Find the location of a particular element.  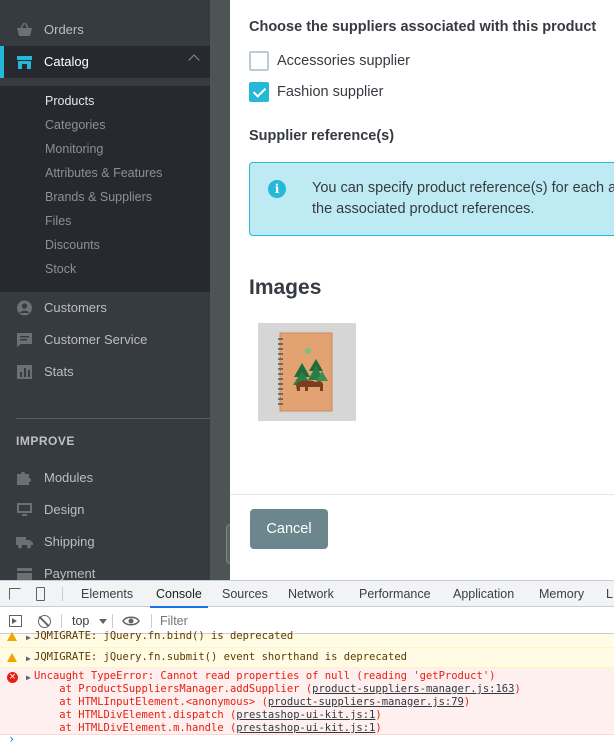

sidebar-item-payment: Payment is located at coordinates (105, 569).